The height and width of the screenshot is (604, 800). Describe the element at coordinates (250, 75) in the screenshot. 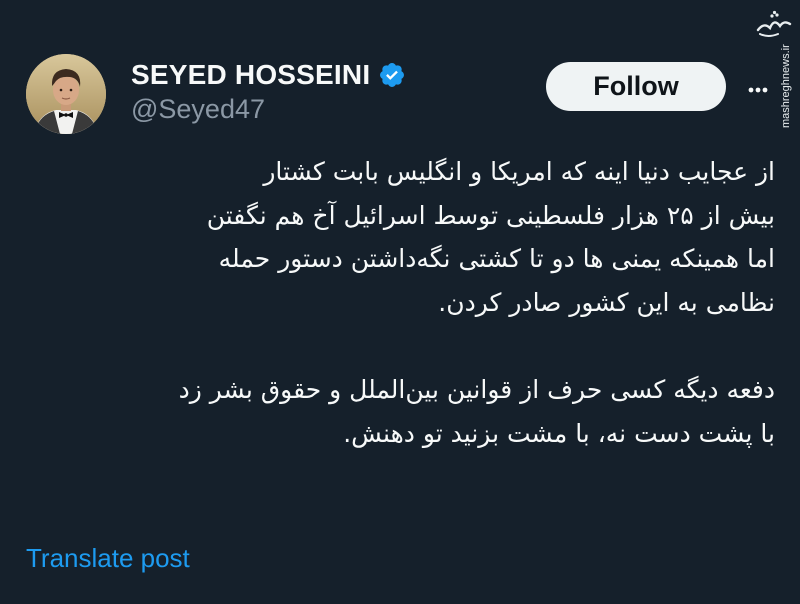

I see `author-display-name: SEYED HOSSEINI` at that location.